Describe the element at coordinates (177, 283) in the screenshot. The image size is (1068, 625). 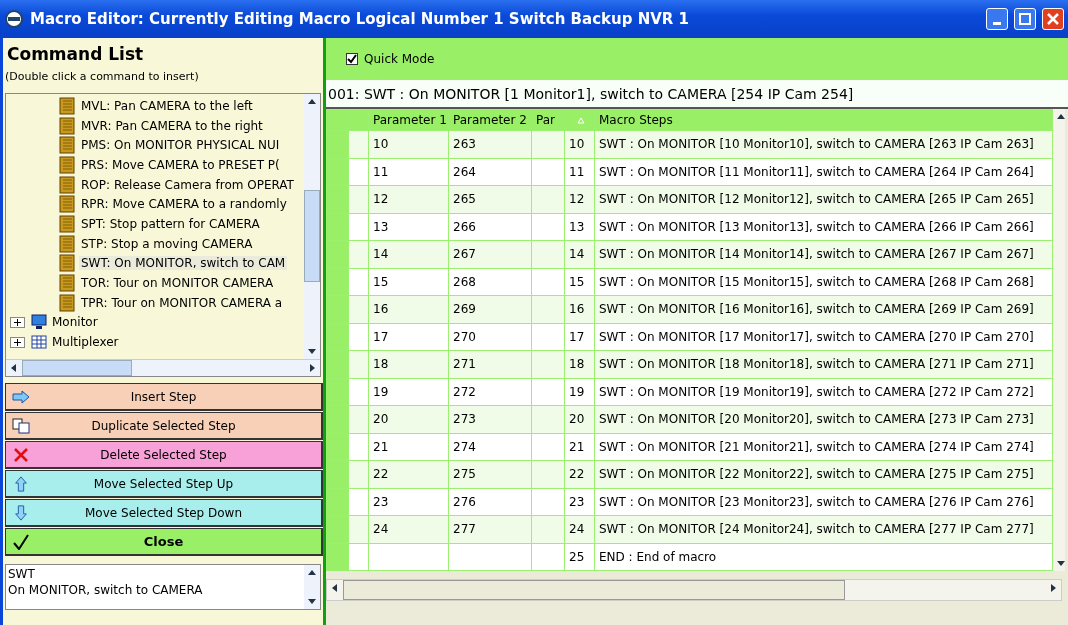
I see `command-item: TOR: Tour on MONITOR CAMERA` at that location.